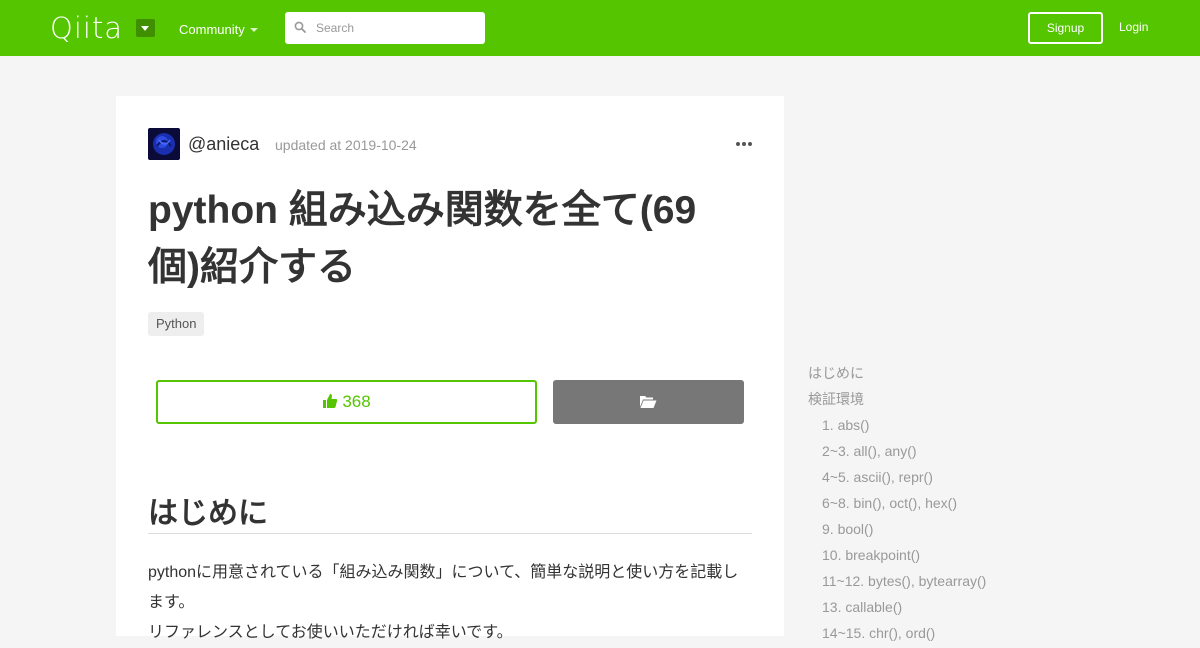  What do you see at coordinates (744, 144) in the screenshot?
I see `more-options-icon` at bounding box center [744, 144].